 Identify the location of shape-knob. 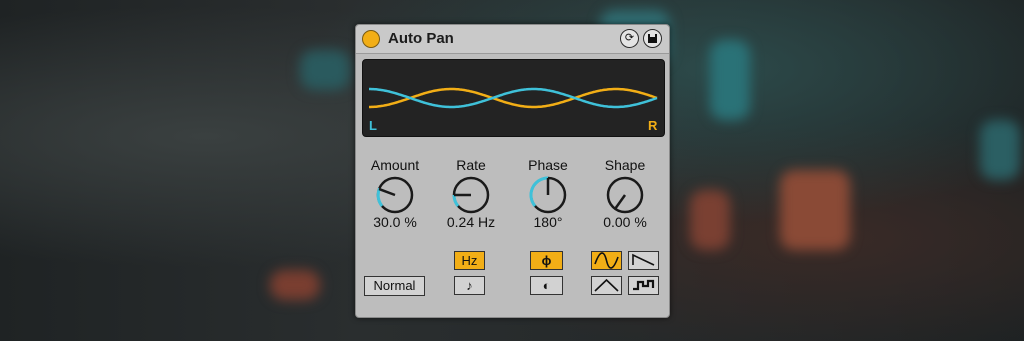
(625, 195).